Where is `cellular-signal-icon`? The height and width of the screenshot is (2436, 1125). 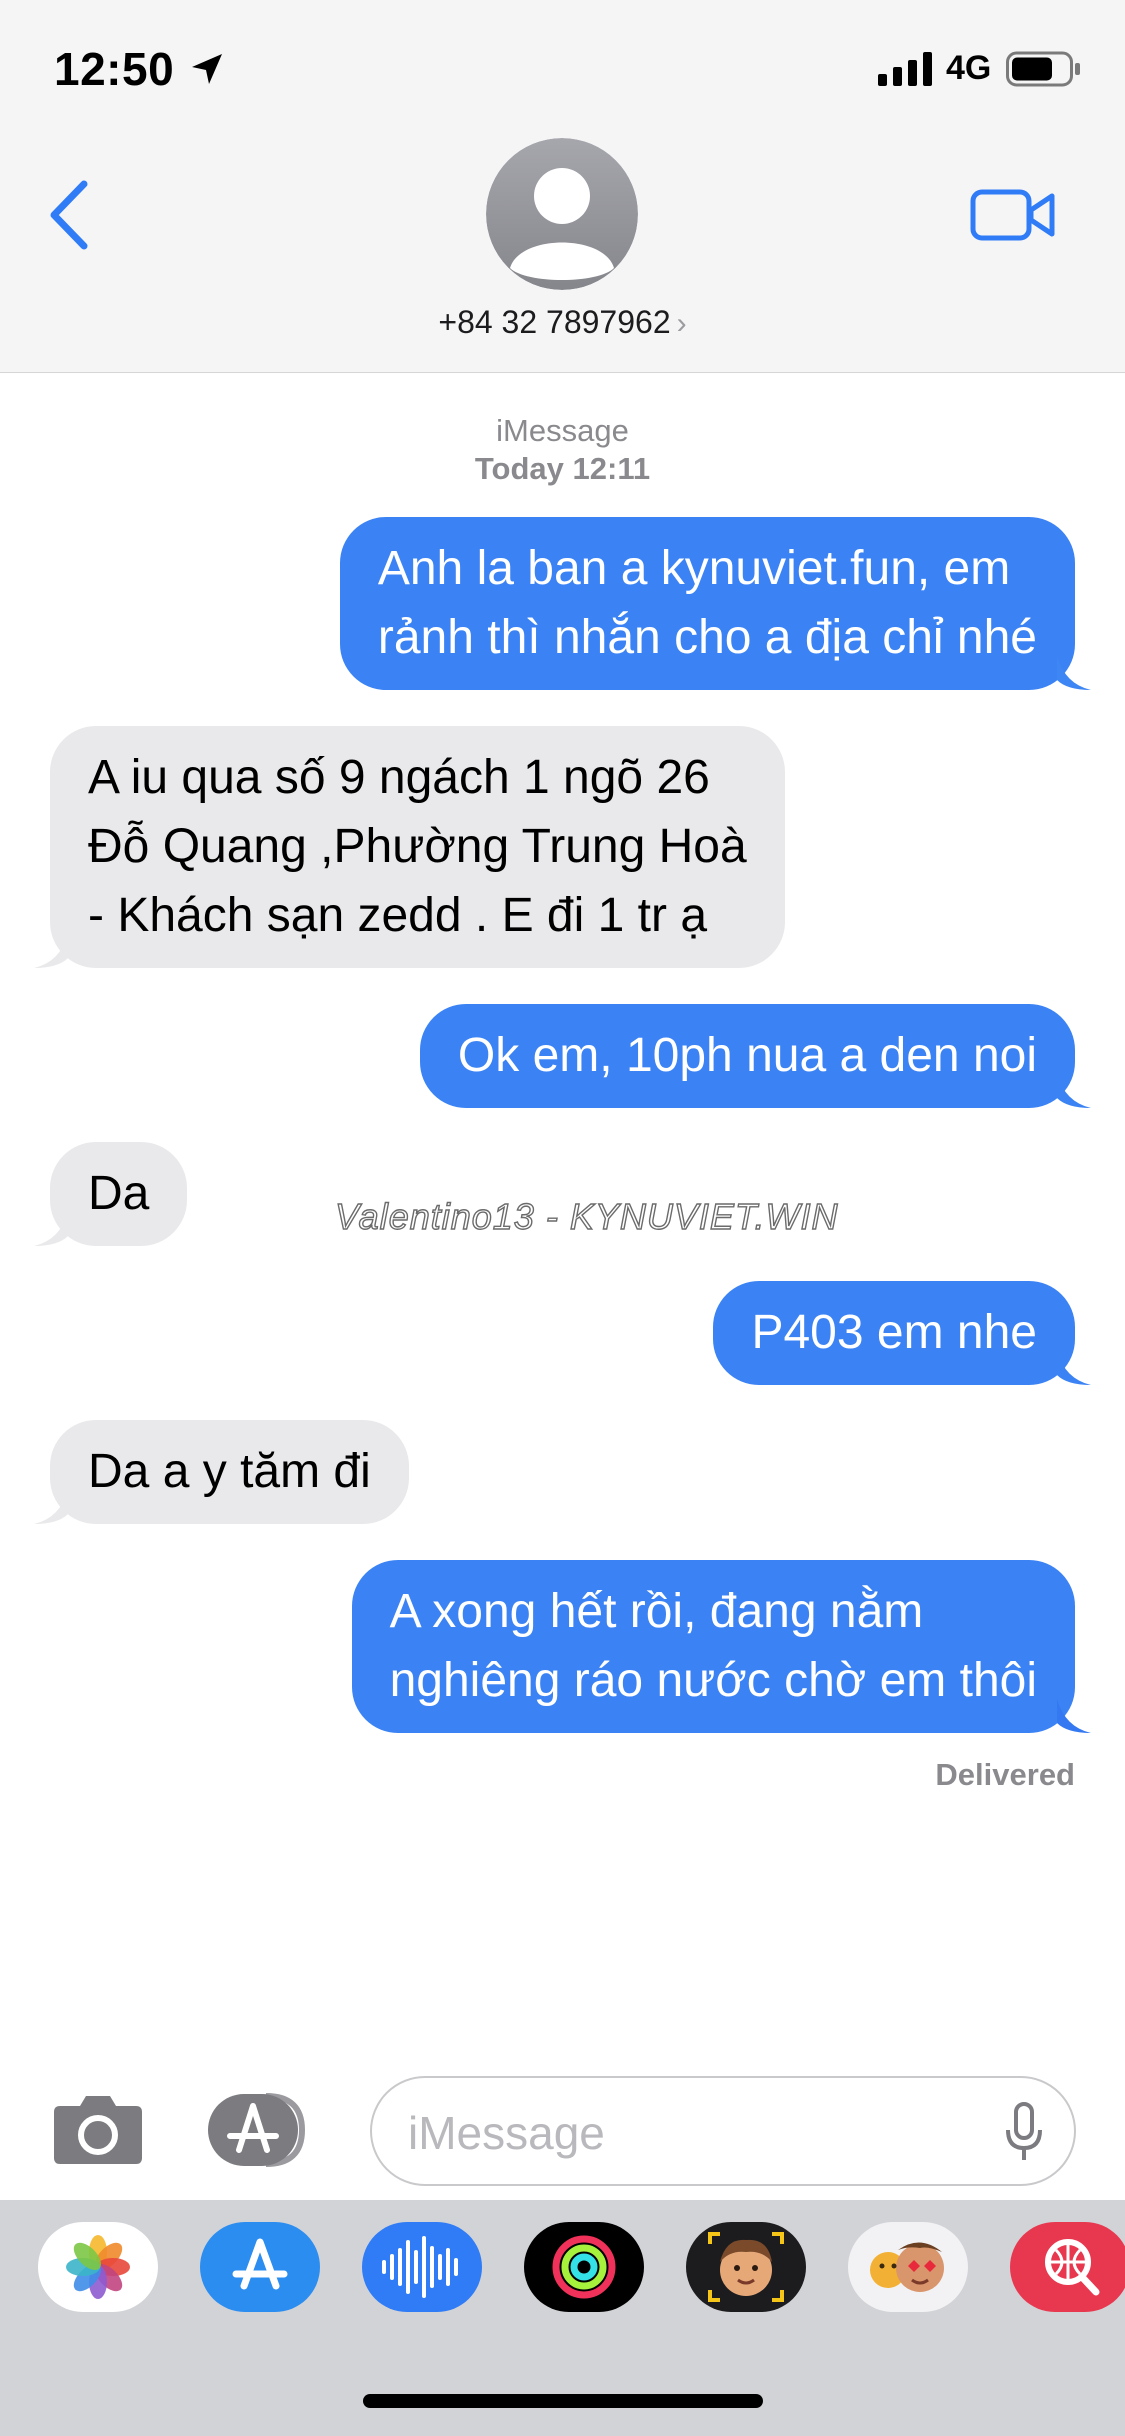 cellular-signal-icon is located at coordinates (905, 69).